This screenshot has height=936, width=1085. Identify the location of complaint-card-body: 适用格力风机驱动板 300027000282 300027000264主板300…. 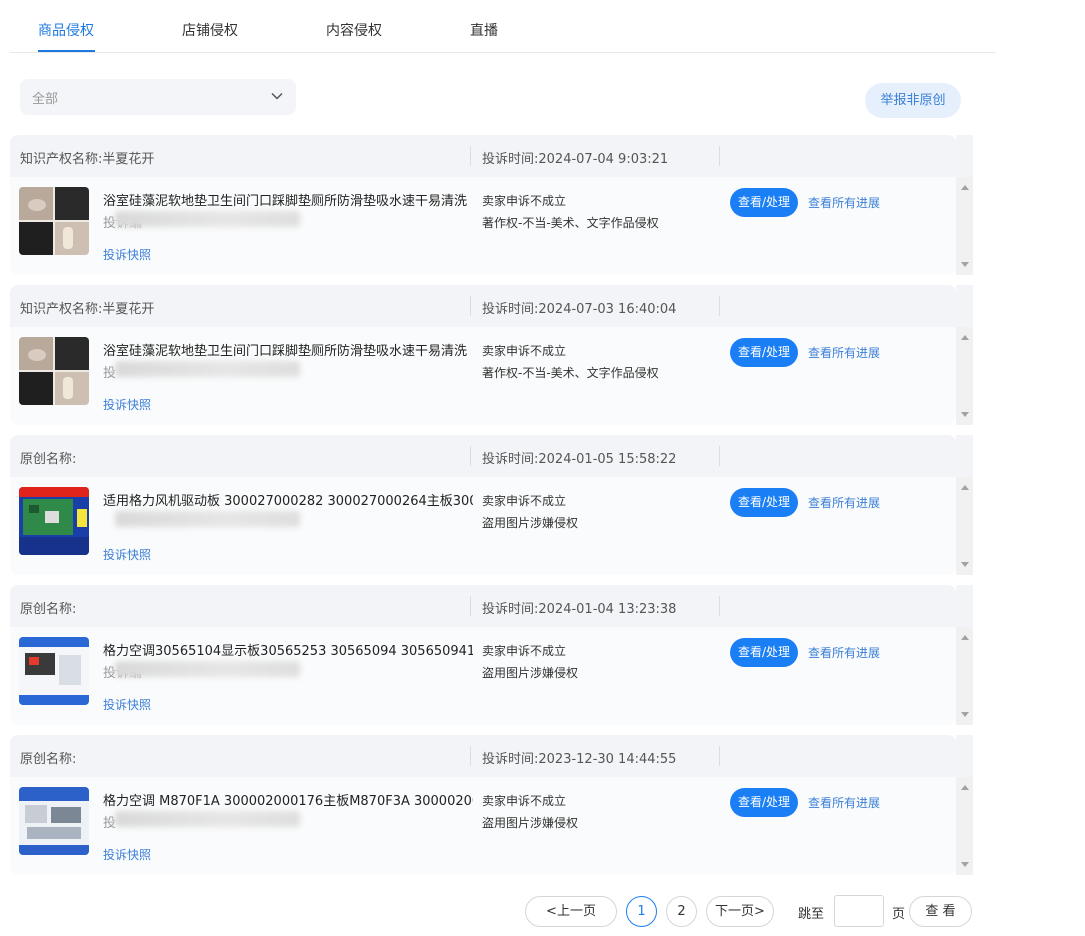
(483, 526).